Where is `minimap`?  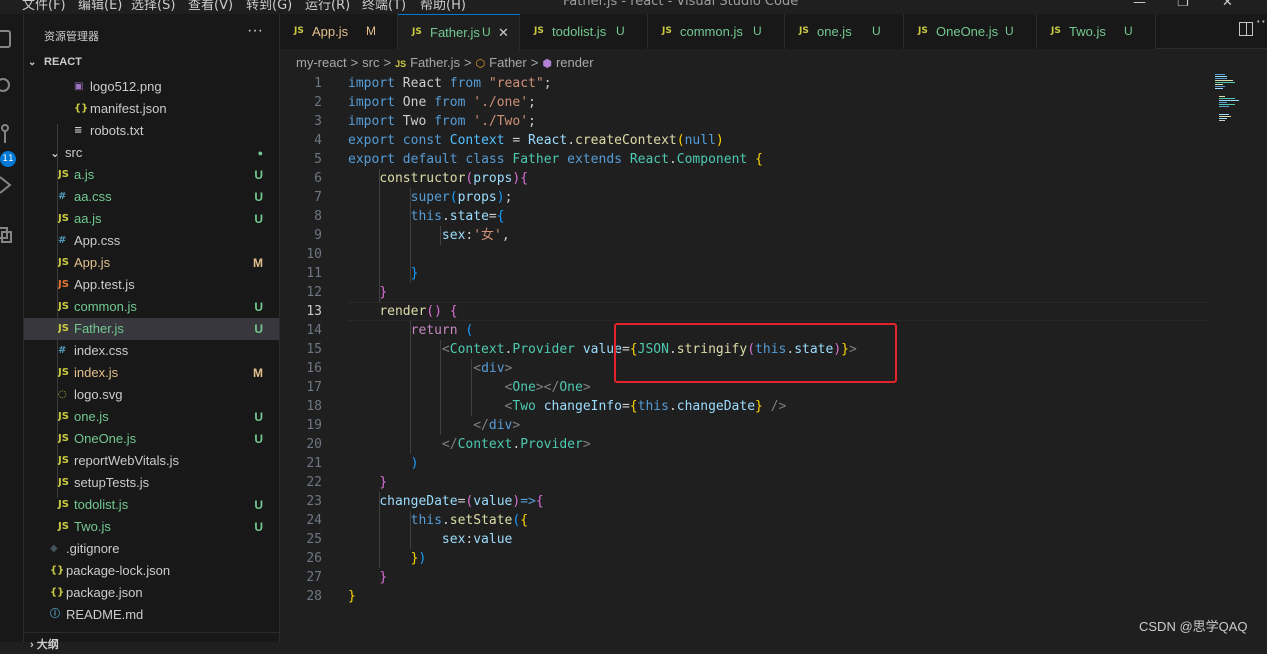
minimap is located at coordinates (1237, 104).